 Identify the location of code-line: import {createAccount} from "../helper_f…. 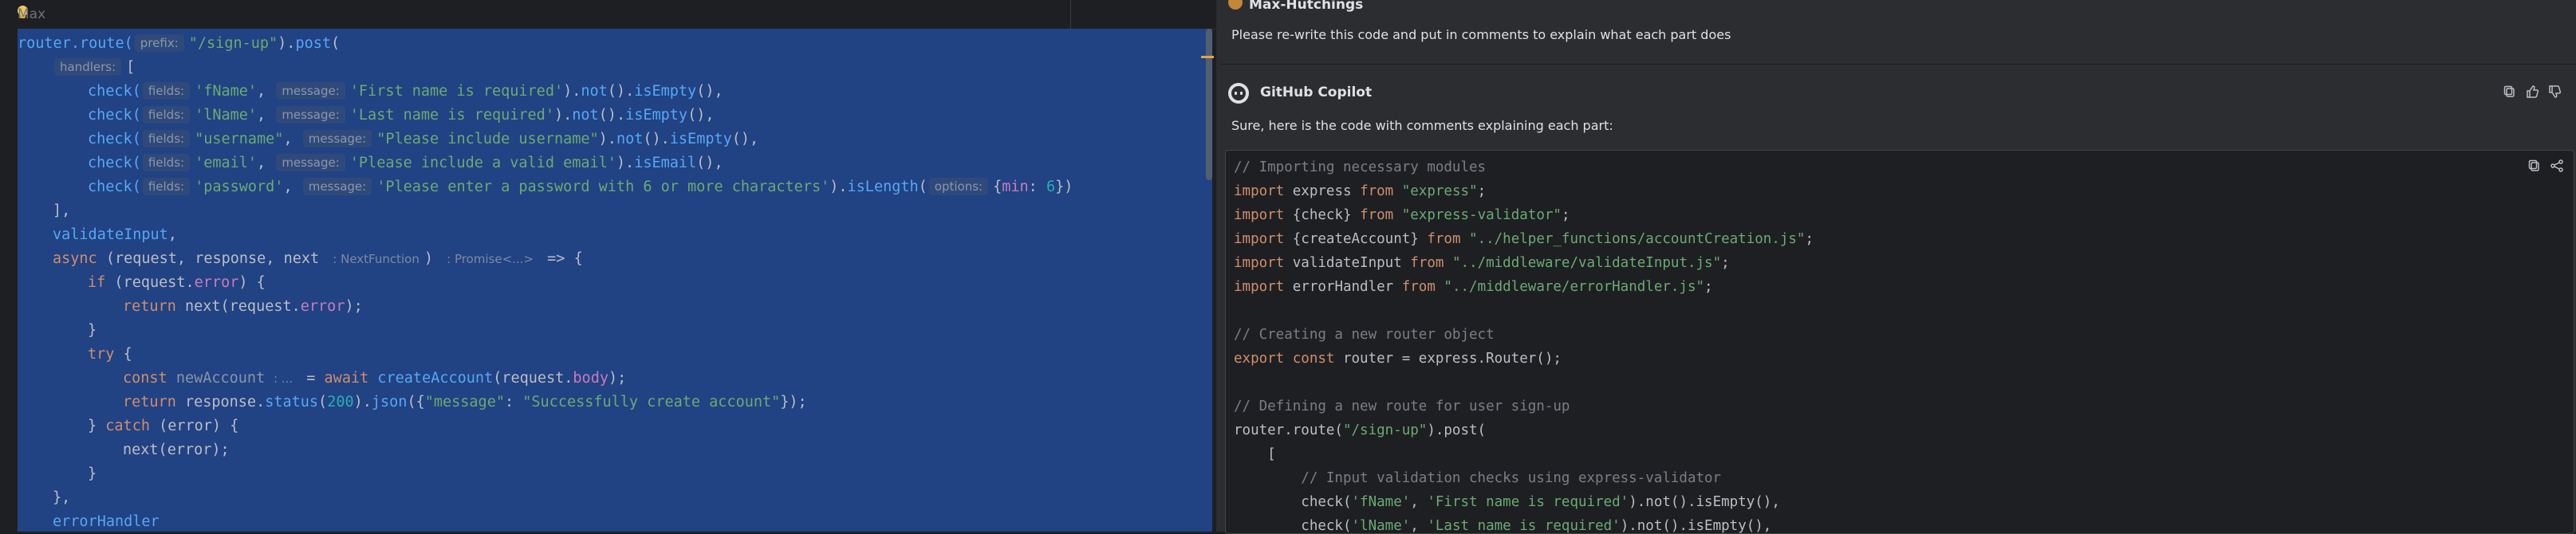
(1524, 239).